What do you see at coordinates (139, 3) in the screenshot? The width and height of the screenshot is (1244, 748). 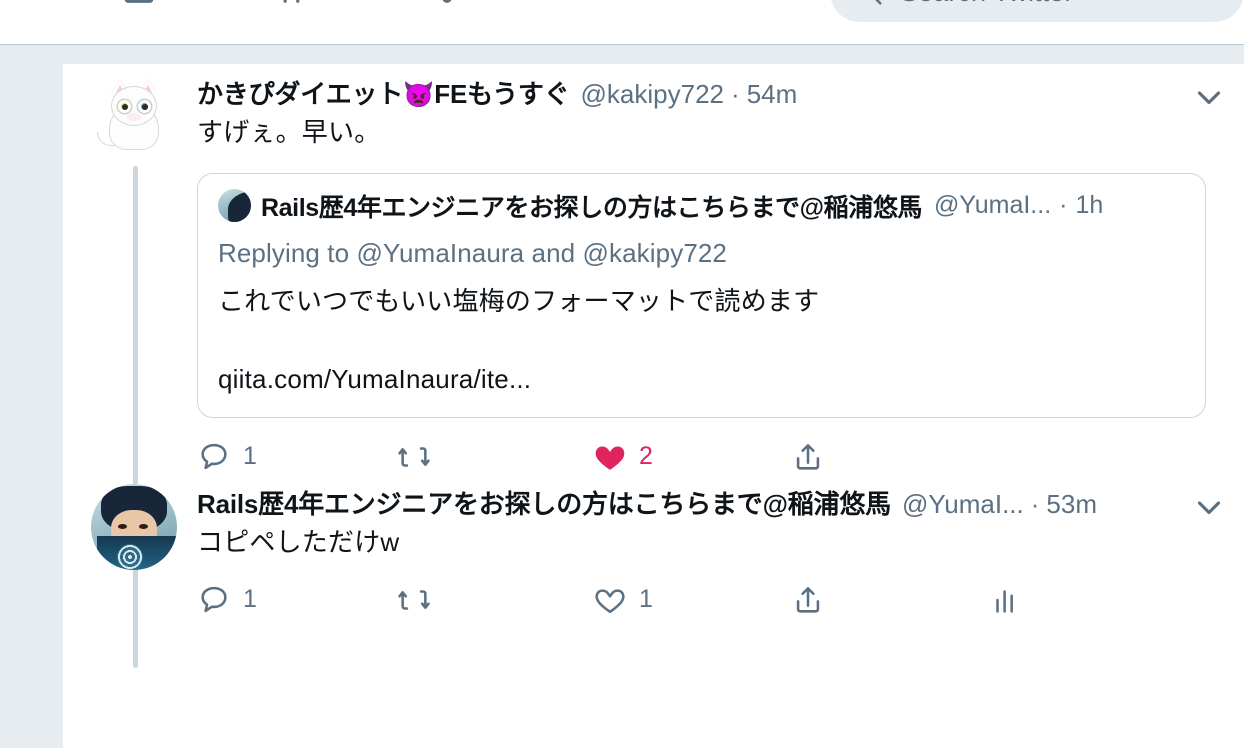 I see `home-icon` at bounding box center [139, 3].